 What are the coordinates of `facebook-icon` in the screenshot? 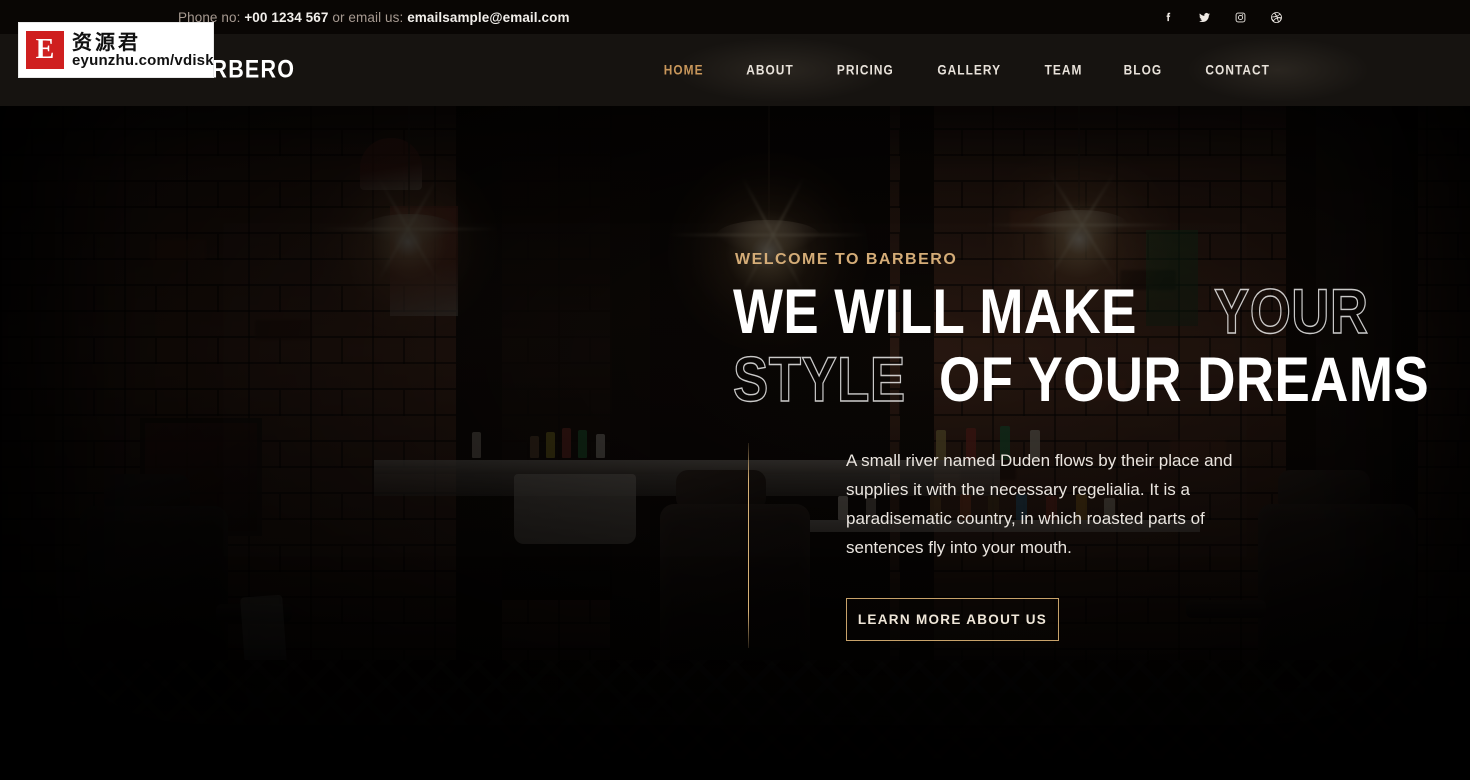 It's located at (1168, 17).